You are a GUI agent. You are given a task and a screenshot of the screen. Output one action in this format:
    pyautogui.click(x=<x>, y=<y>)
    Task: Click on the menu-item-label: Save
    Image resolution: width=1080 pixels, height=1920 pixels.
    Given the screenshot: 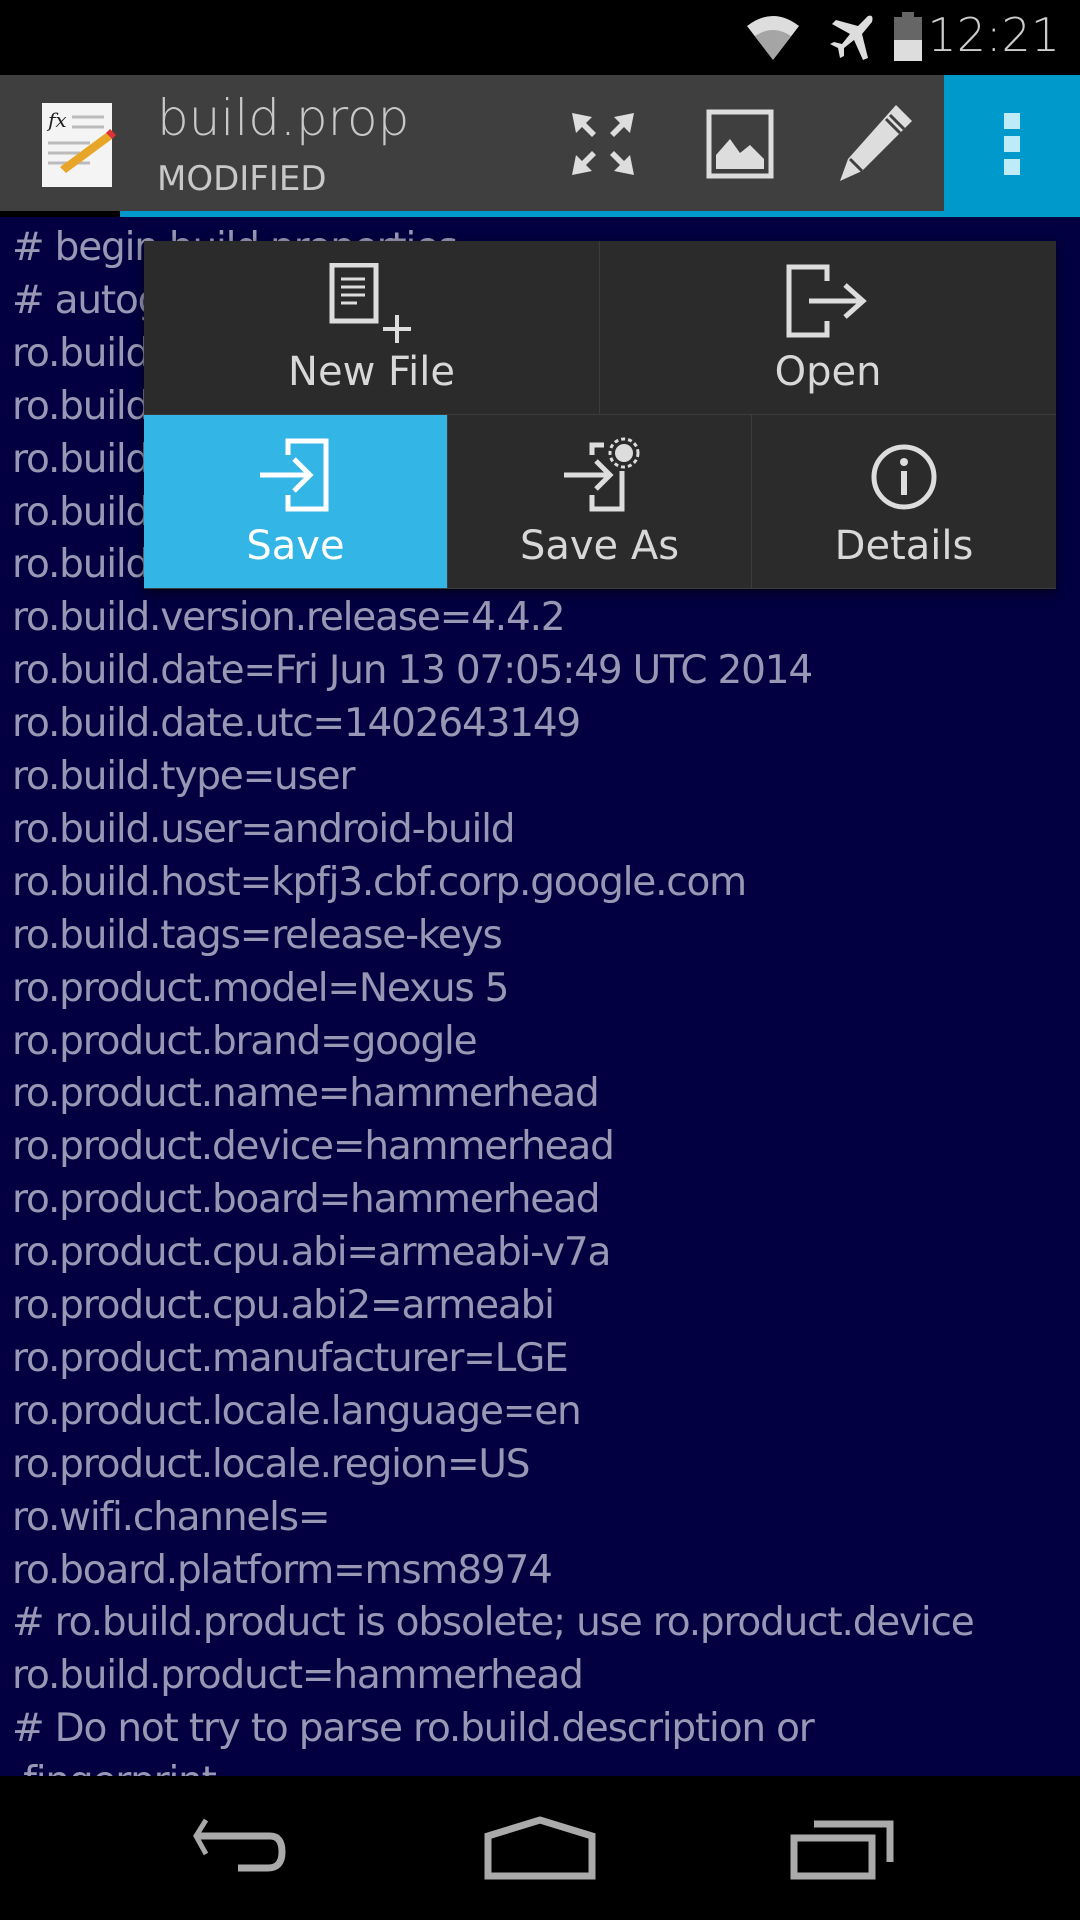 What is the action you would take?
    pyautogui.click(x=295, y=546)
    